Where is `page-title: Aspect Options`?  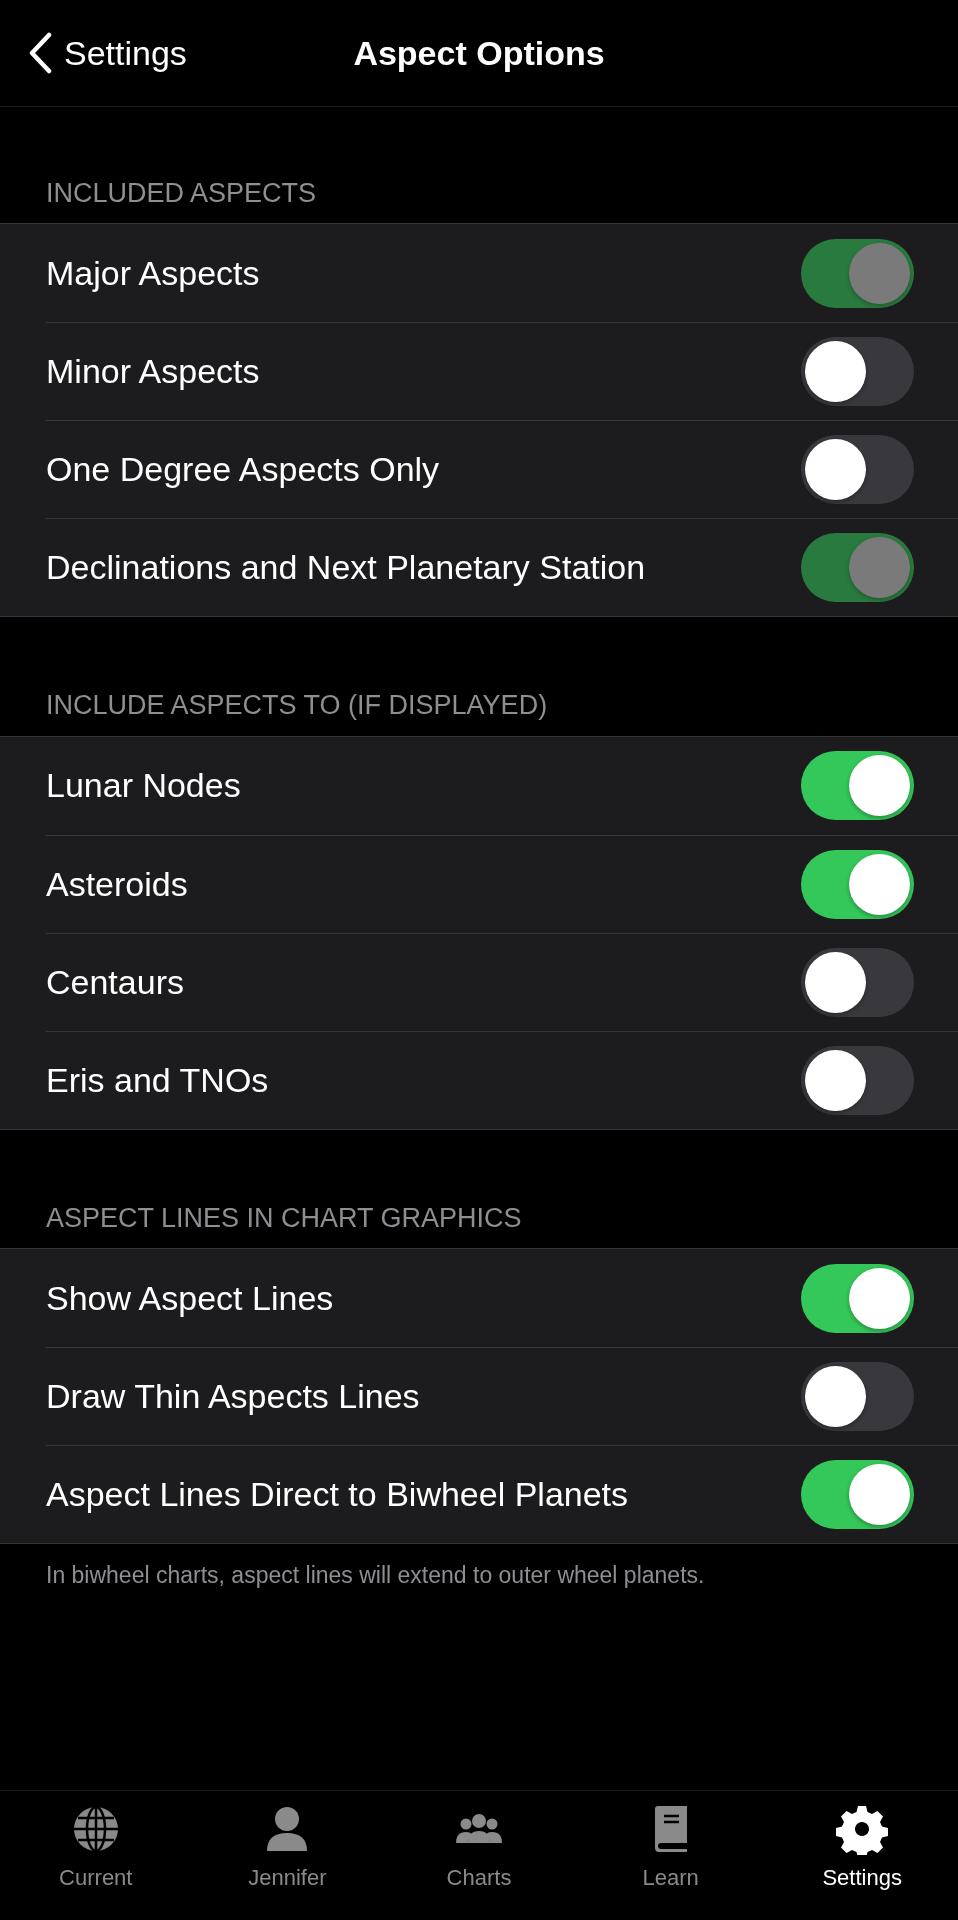
page-title: Aspect Options is located at coordinates (479, 52).